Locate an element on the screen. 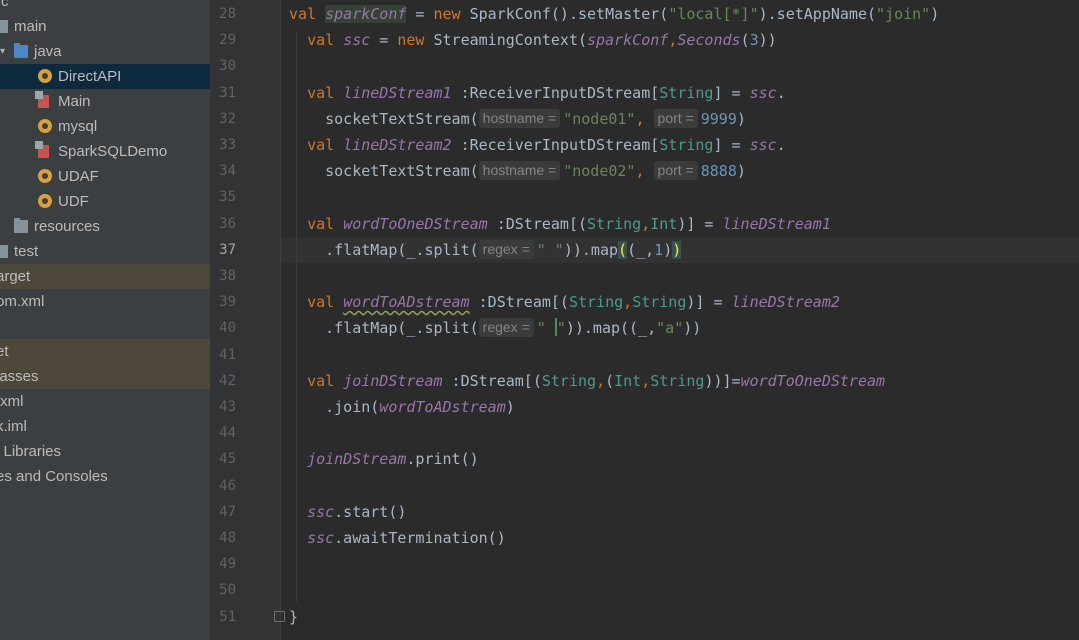 This screenshot has width=1079, height=640. code-token: :DStream[( is located at coordinates (519, 302).